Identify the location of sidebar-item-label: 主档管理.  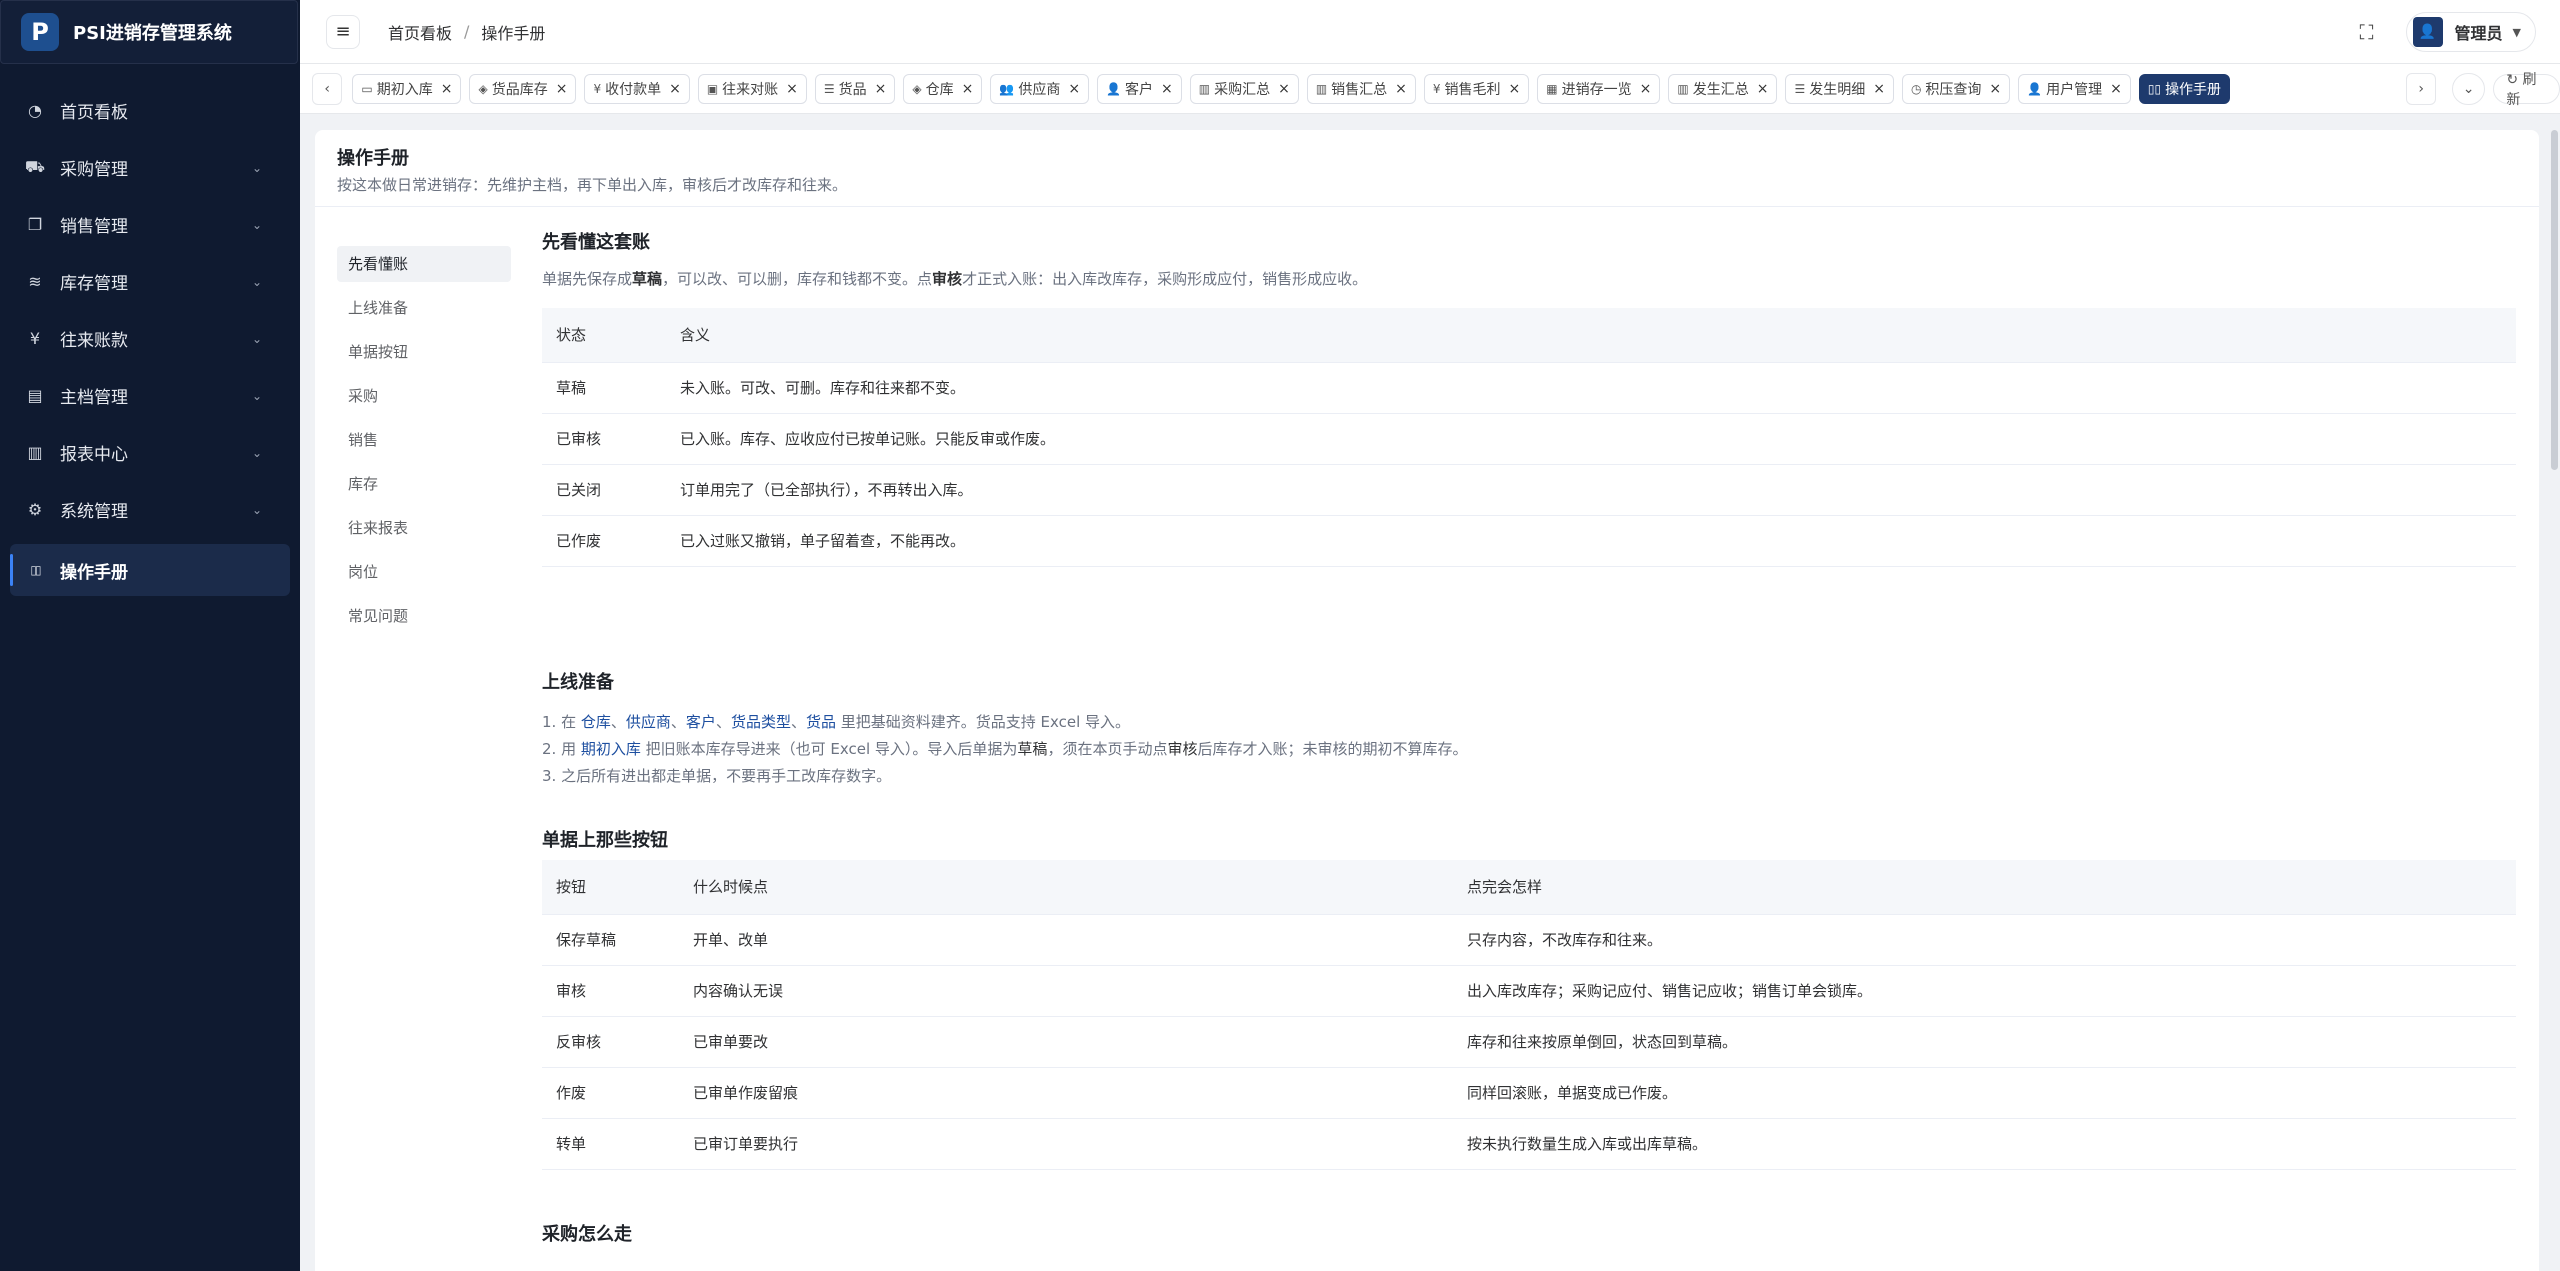
(94, 398).